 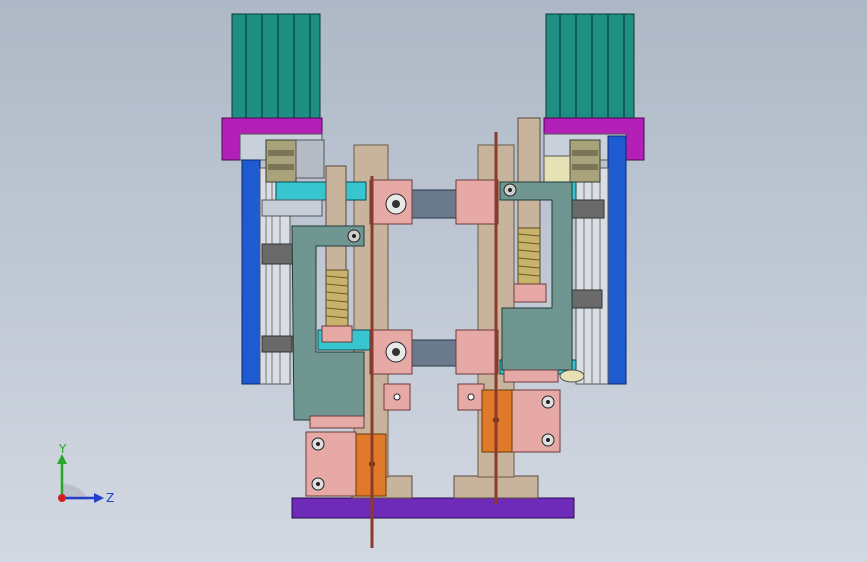 I want to click on right-coupling, so click(x=585, y=161).